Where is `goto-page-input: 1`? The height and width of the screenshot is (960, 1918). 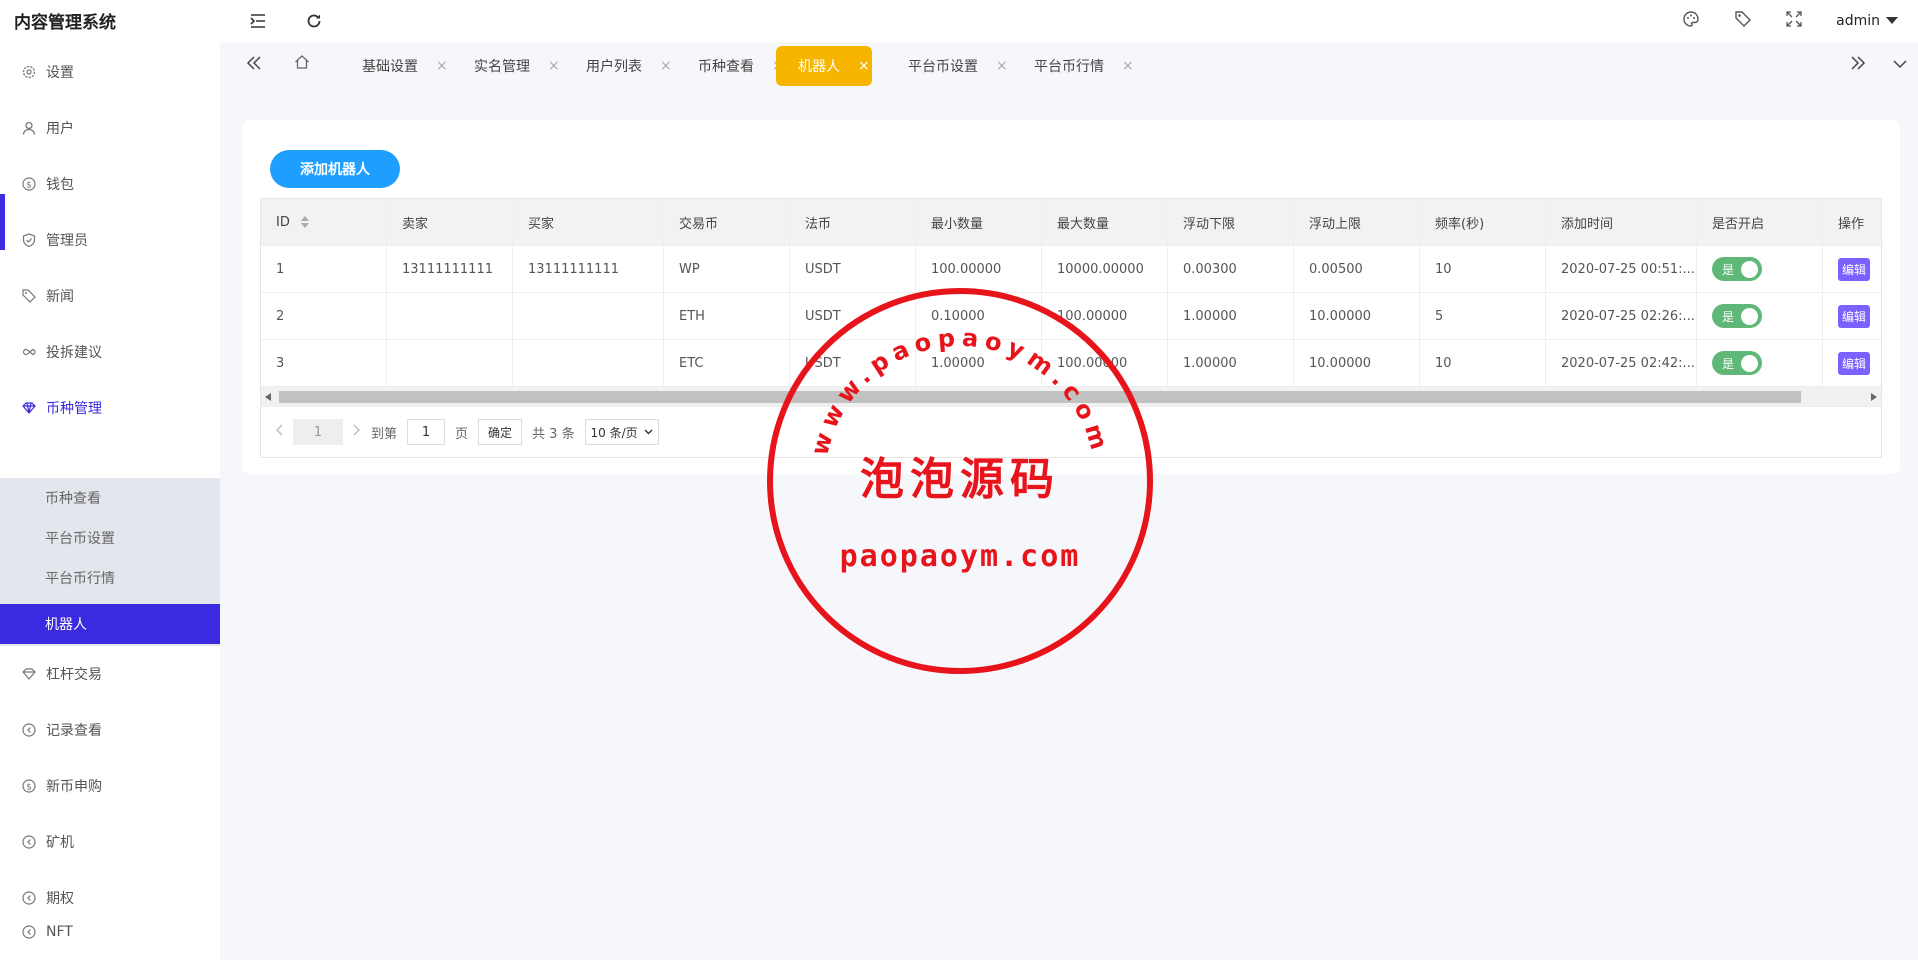
goto-page-input: 1 is located at coordinates (426, 432).